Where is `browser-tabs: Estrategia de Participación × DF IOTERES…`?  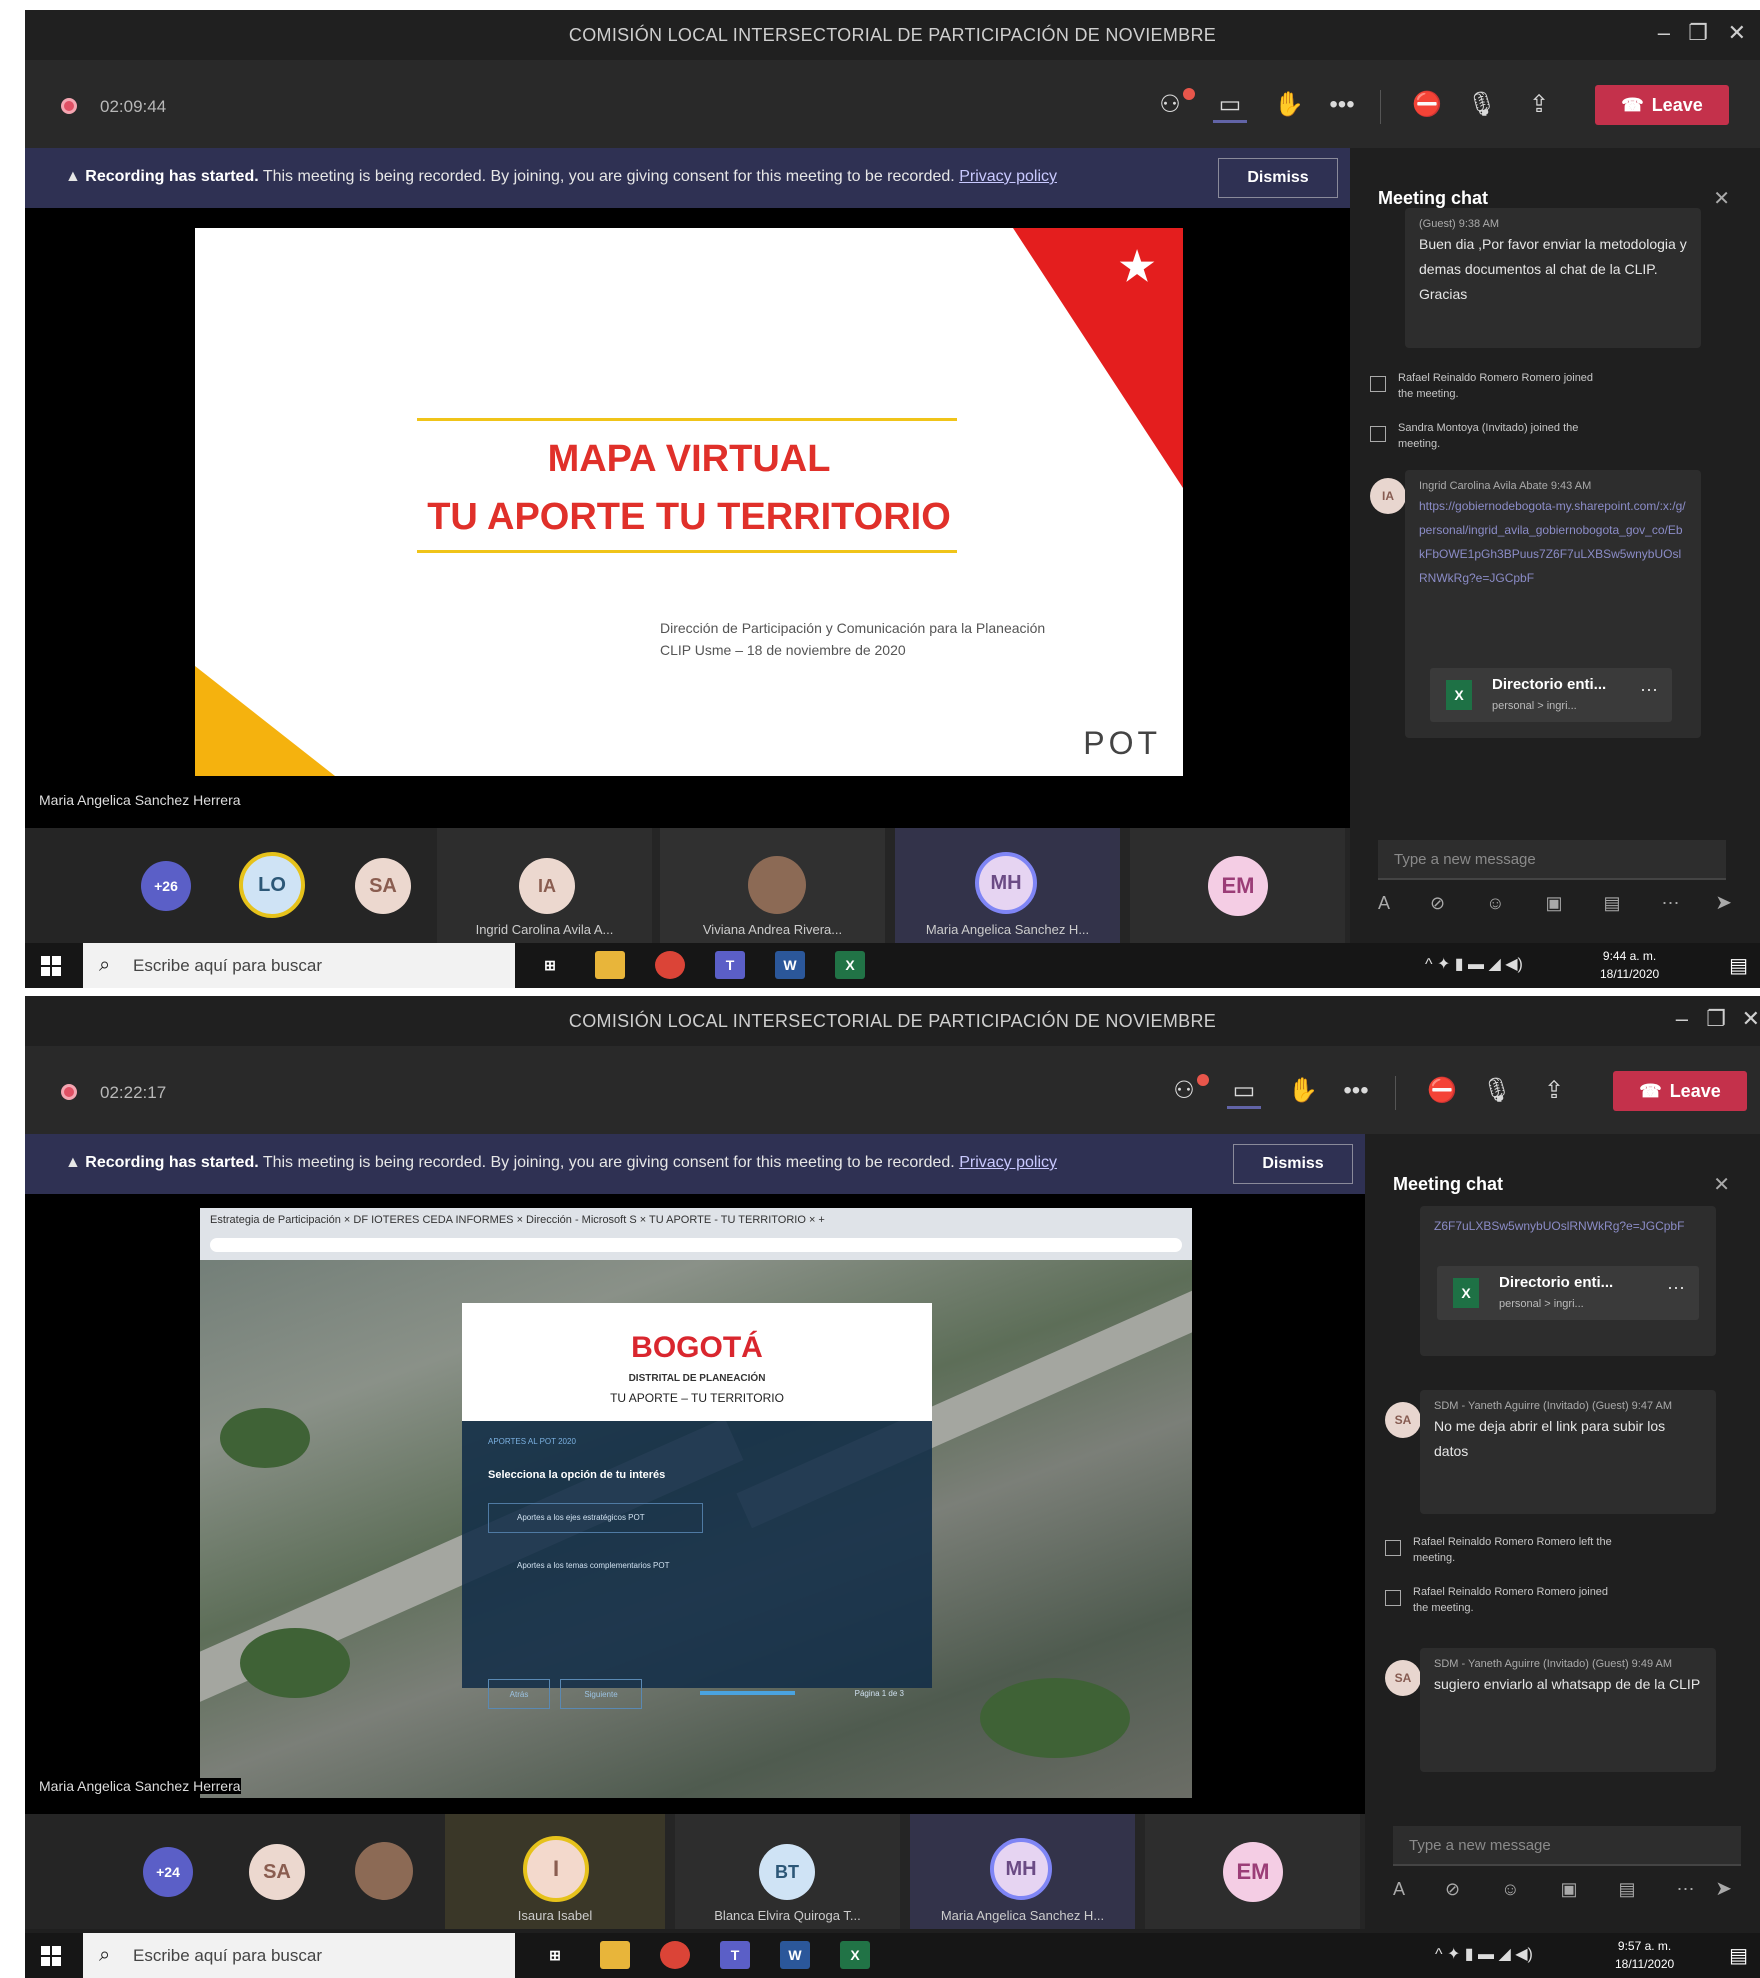
browser-tabs: Estrategia de Participación × DF IOTERES… is located at coordinates (517, 1220).